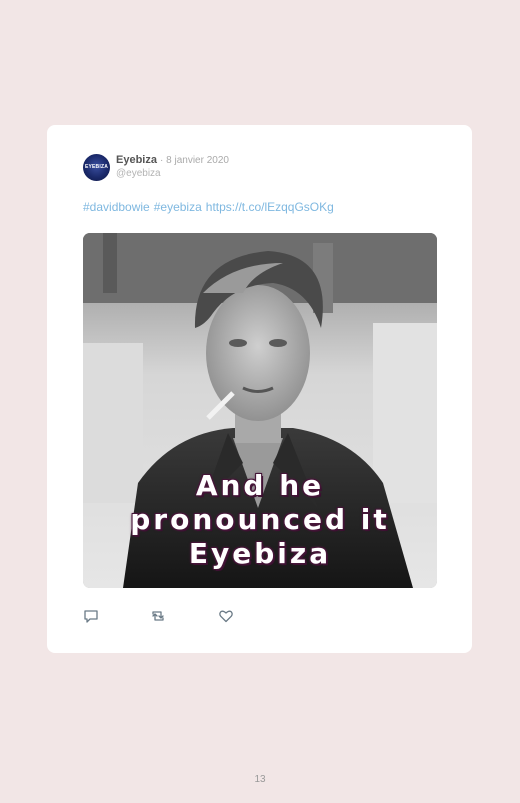 The height and width of the screenshot is (803, 520). Describe the element at coordinates (138, 173) in the screenshot. I see `author-handle: @eyebiza` at that location.